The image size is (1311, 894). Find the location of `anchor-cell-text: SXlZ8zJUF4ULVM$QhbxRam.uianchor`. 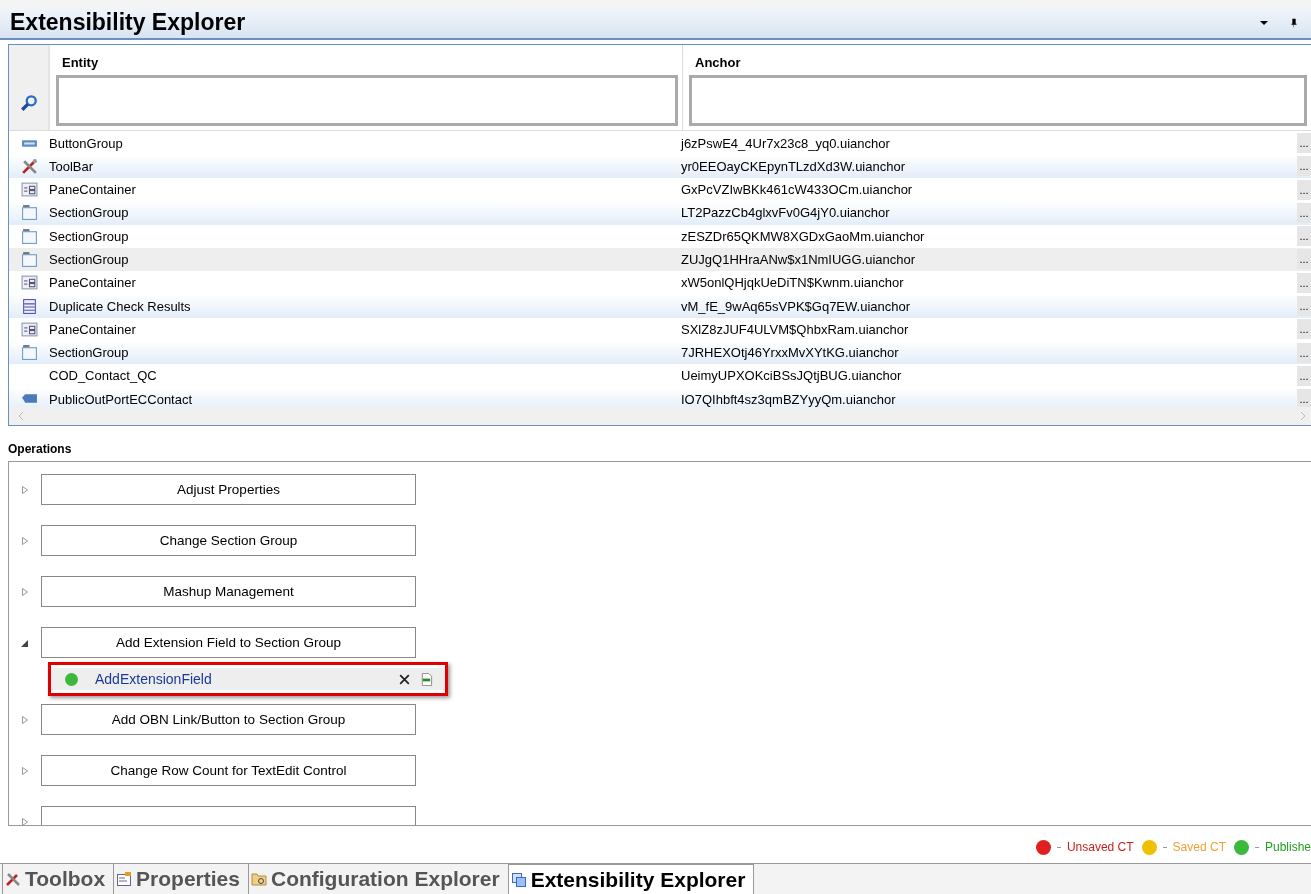

anchor-cell-text: SXlZ8zJUF4ULVM$QhbxRam.uianchor is located at coordinates (795, 329).